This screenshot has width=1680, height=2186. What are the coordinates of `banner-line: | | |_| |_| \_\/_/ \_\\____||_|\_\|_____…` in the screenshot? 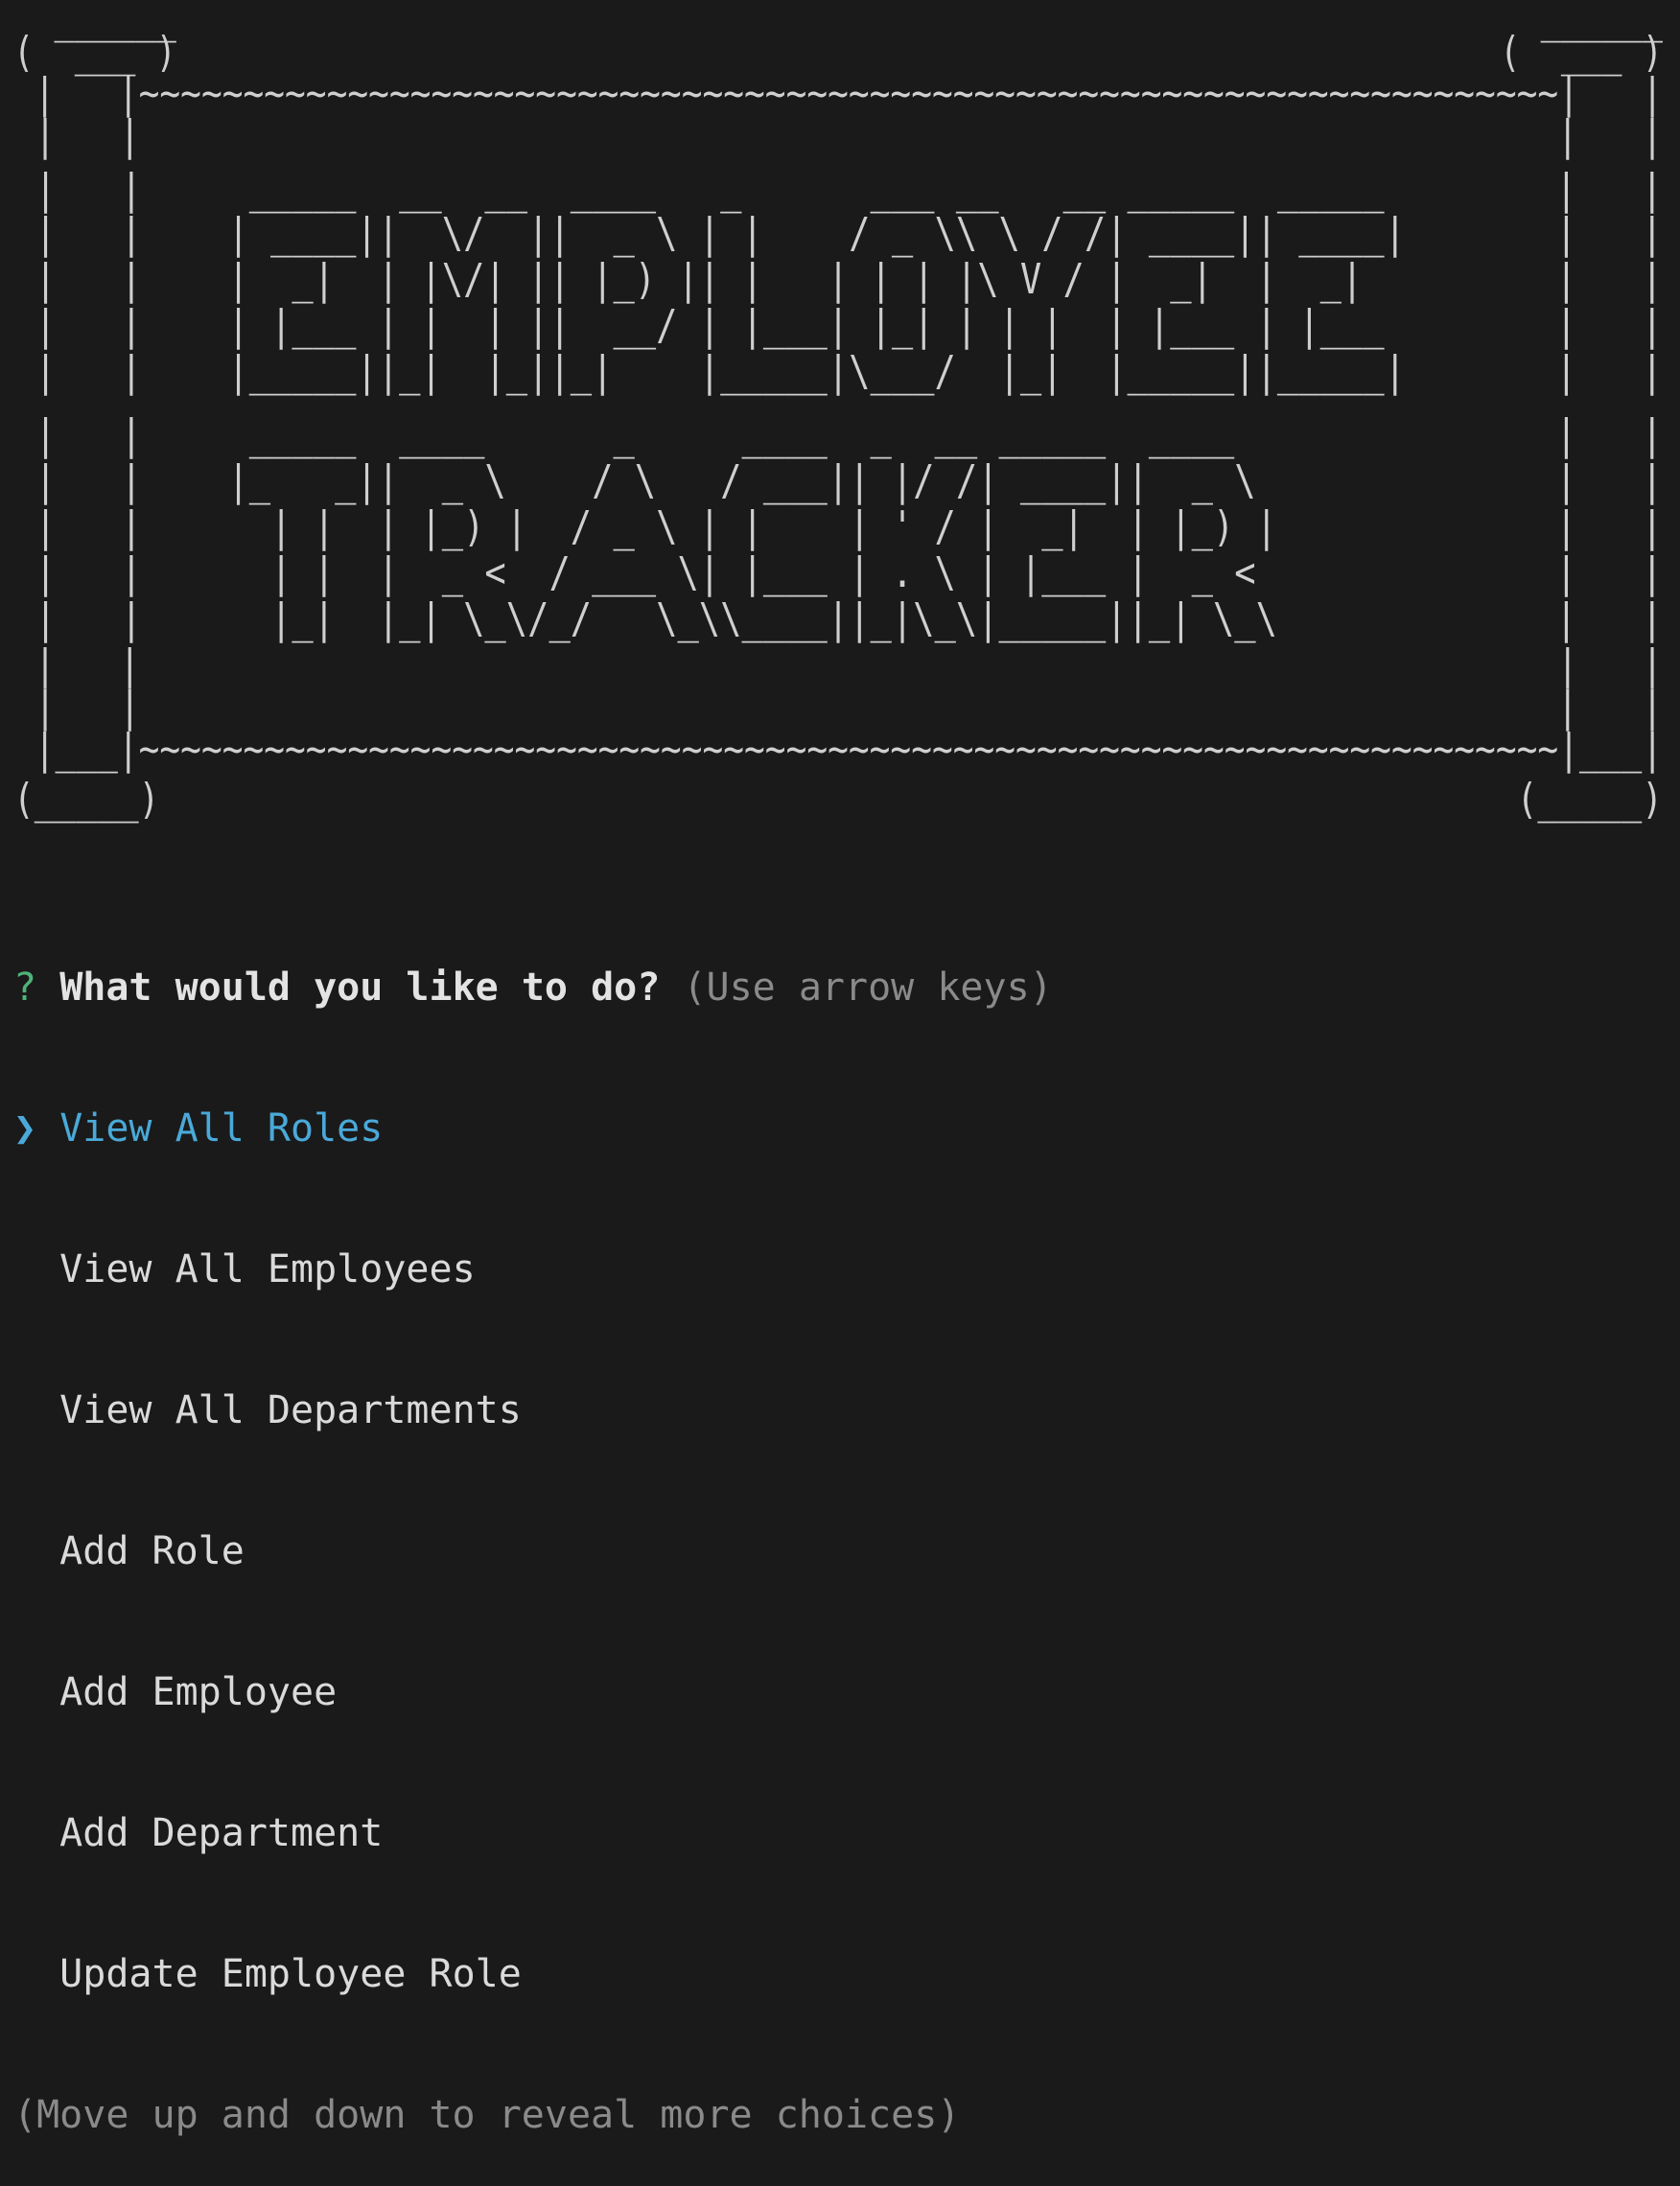 It's located at (838, 618).